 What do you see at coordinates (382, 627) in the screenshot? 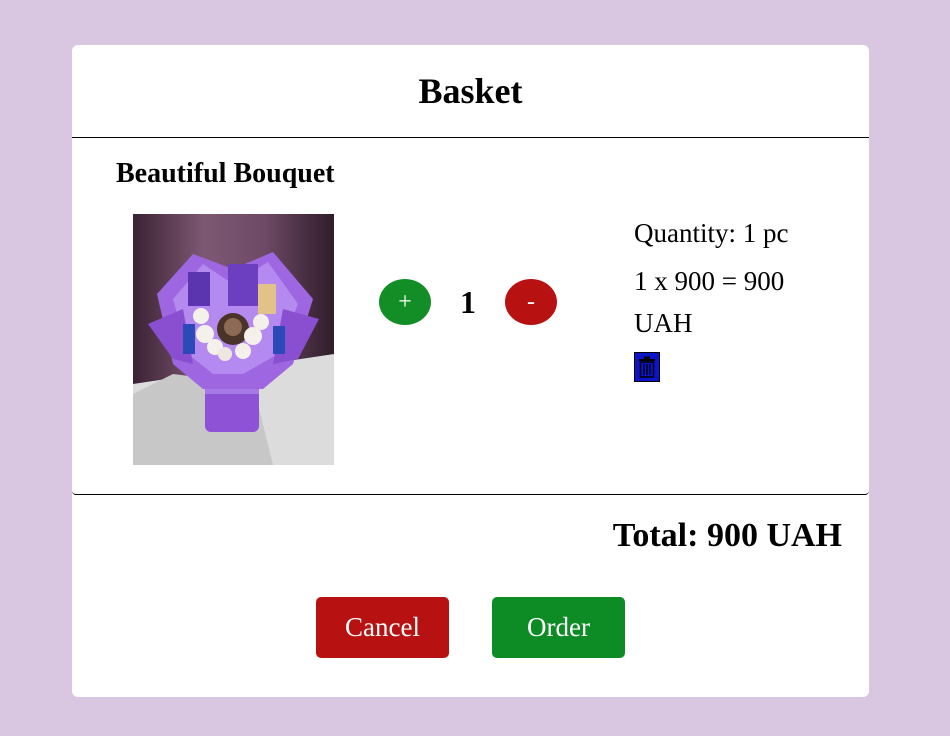
I see `cancel-button: Cancel` at bounding box center [382, 627].